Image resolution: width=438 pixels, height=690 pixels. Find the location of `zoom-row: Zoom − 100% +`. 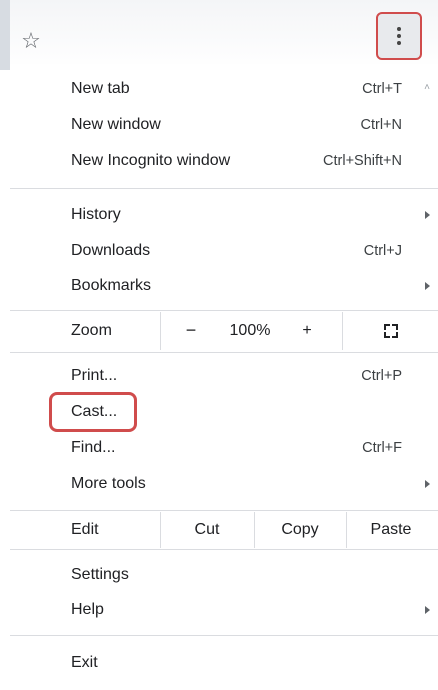

zoom-row: Zoom − 100% + is located at coordinates (224, 331).